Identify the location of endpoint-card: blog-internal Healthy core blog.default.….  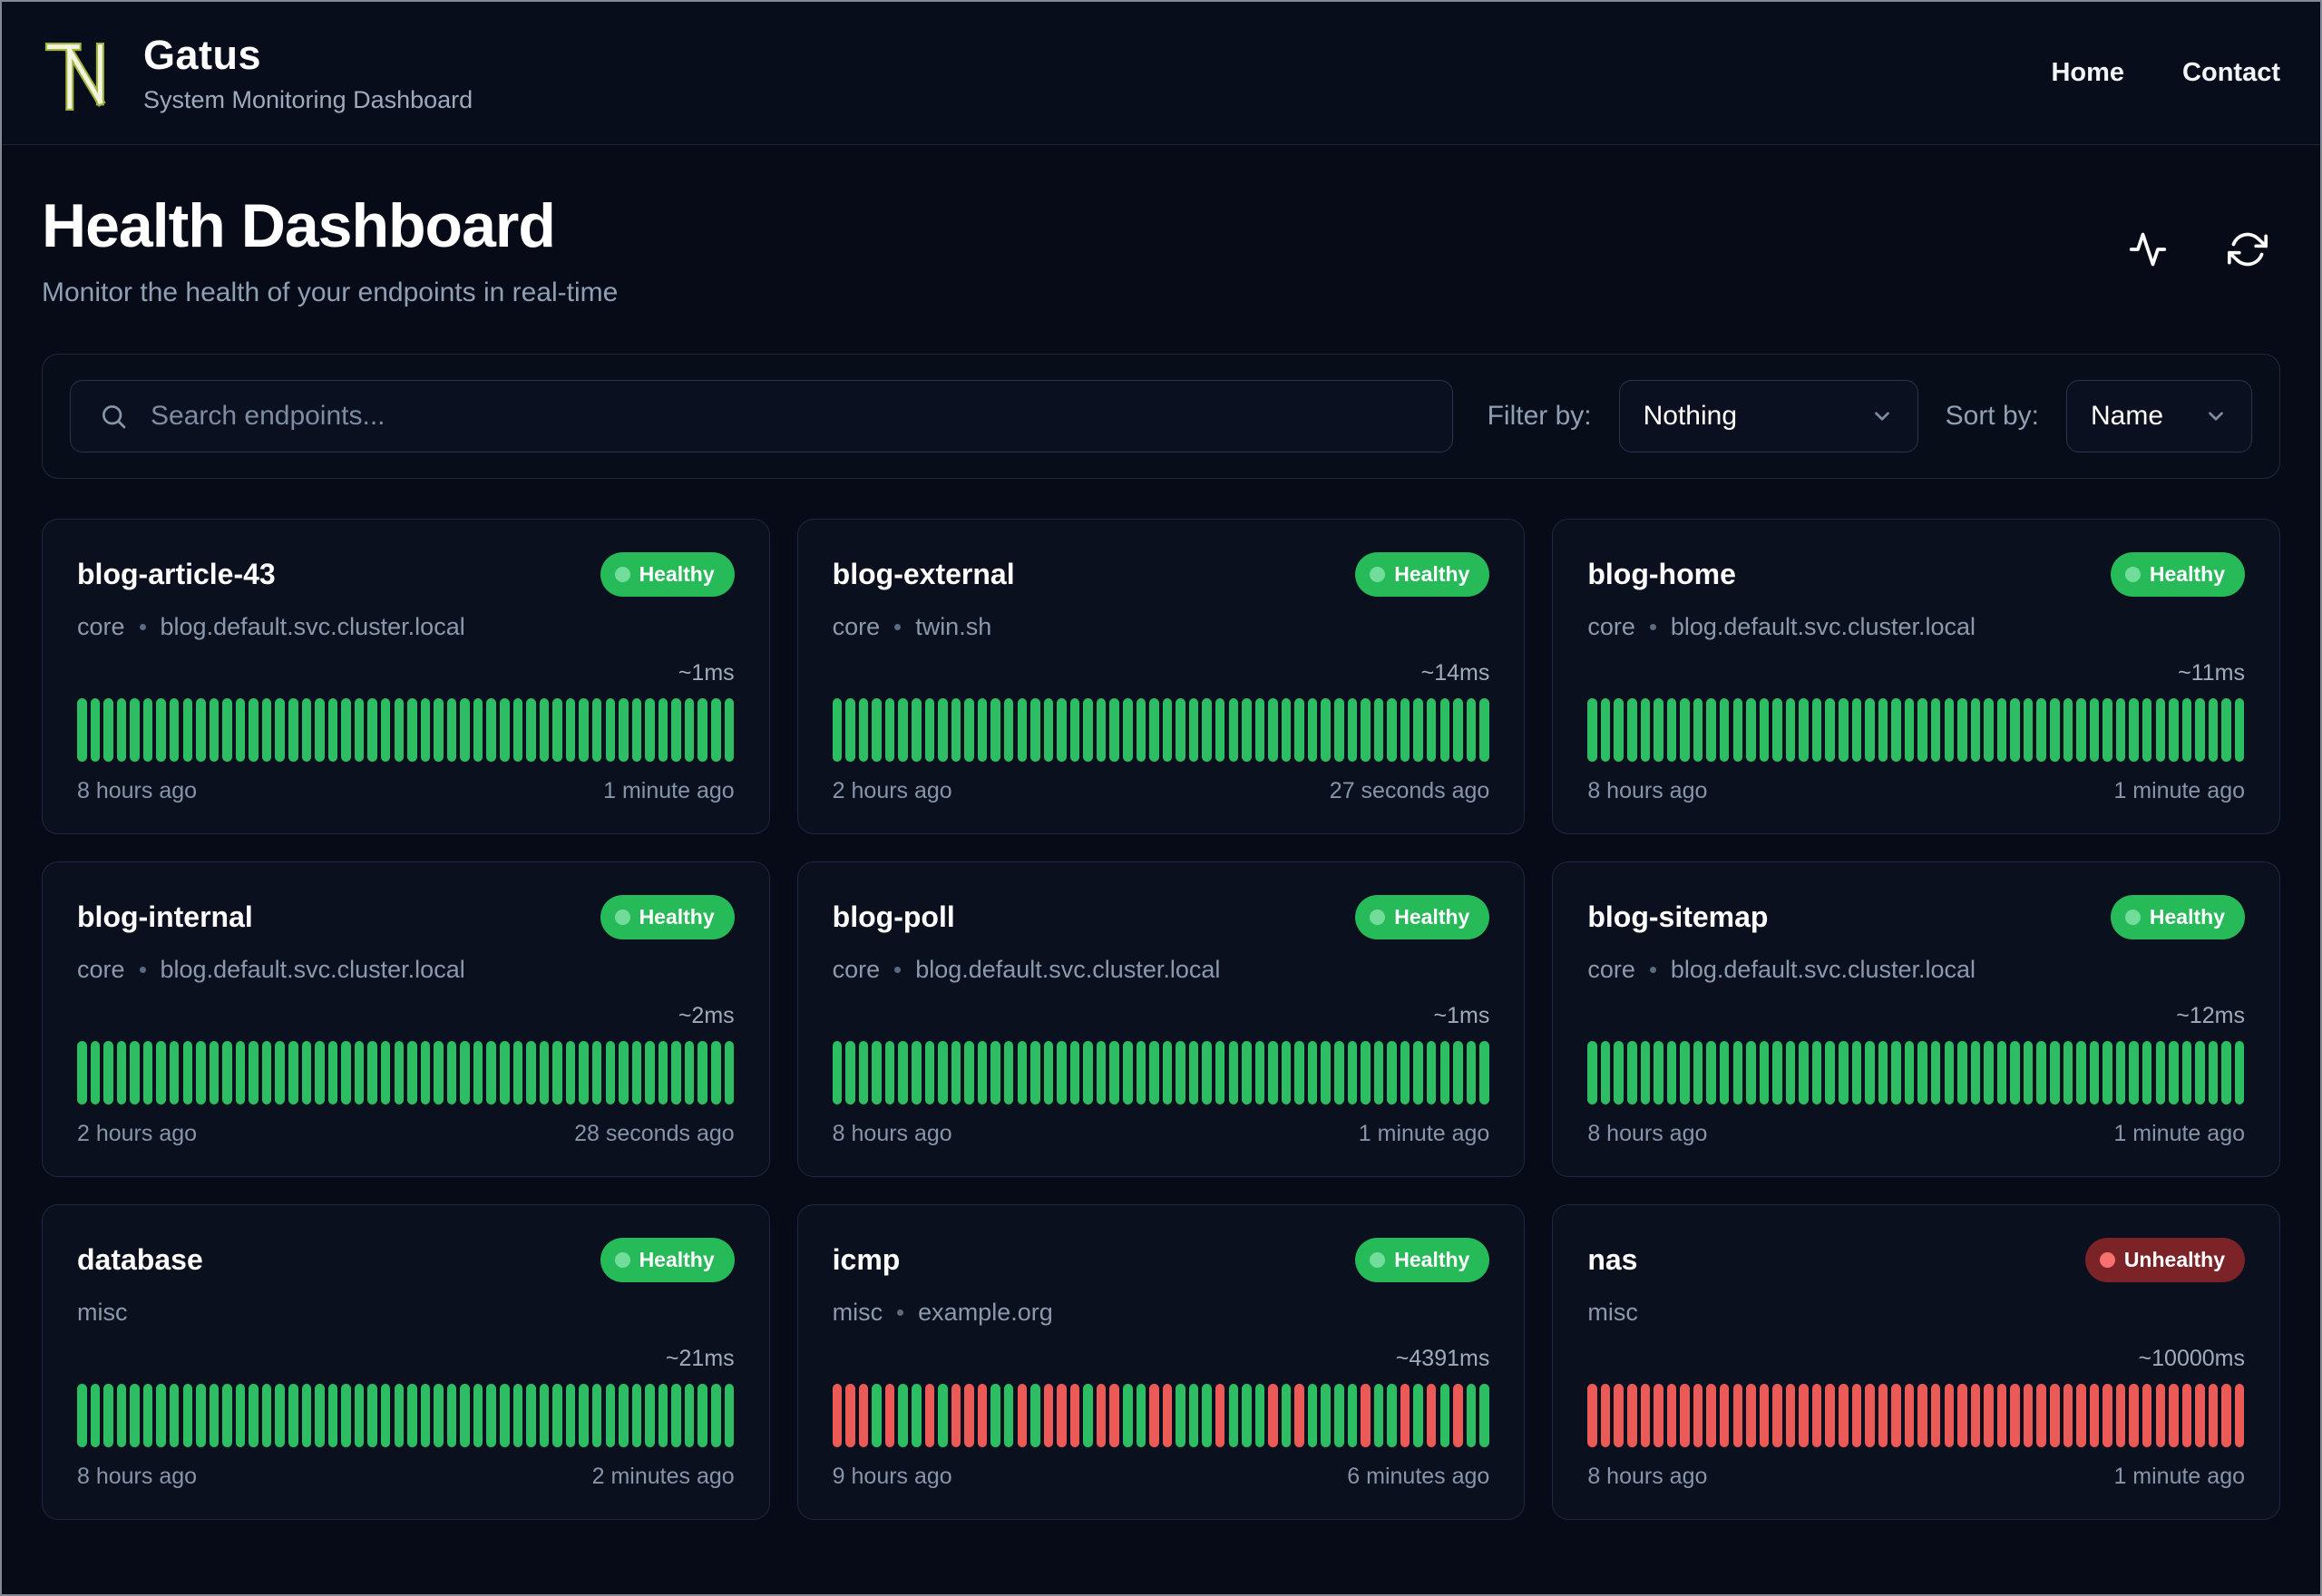
(406, 1019).